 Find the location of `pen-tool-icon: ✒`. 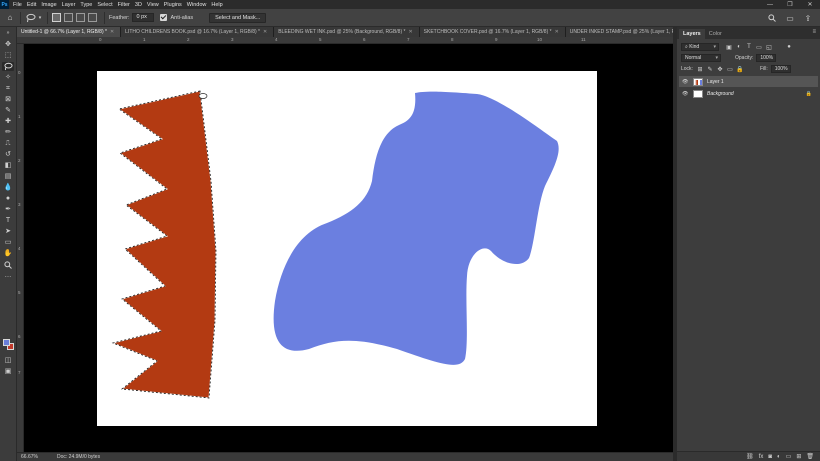

pen-tool-icon: ✒ is located at coordinates (8, 209).